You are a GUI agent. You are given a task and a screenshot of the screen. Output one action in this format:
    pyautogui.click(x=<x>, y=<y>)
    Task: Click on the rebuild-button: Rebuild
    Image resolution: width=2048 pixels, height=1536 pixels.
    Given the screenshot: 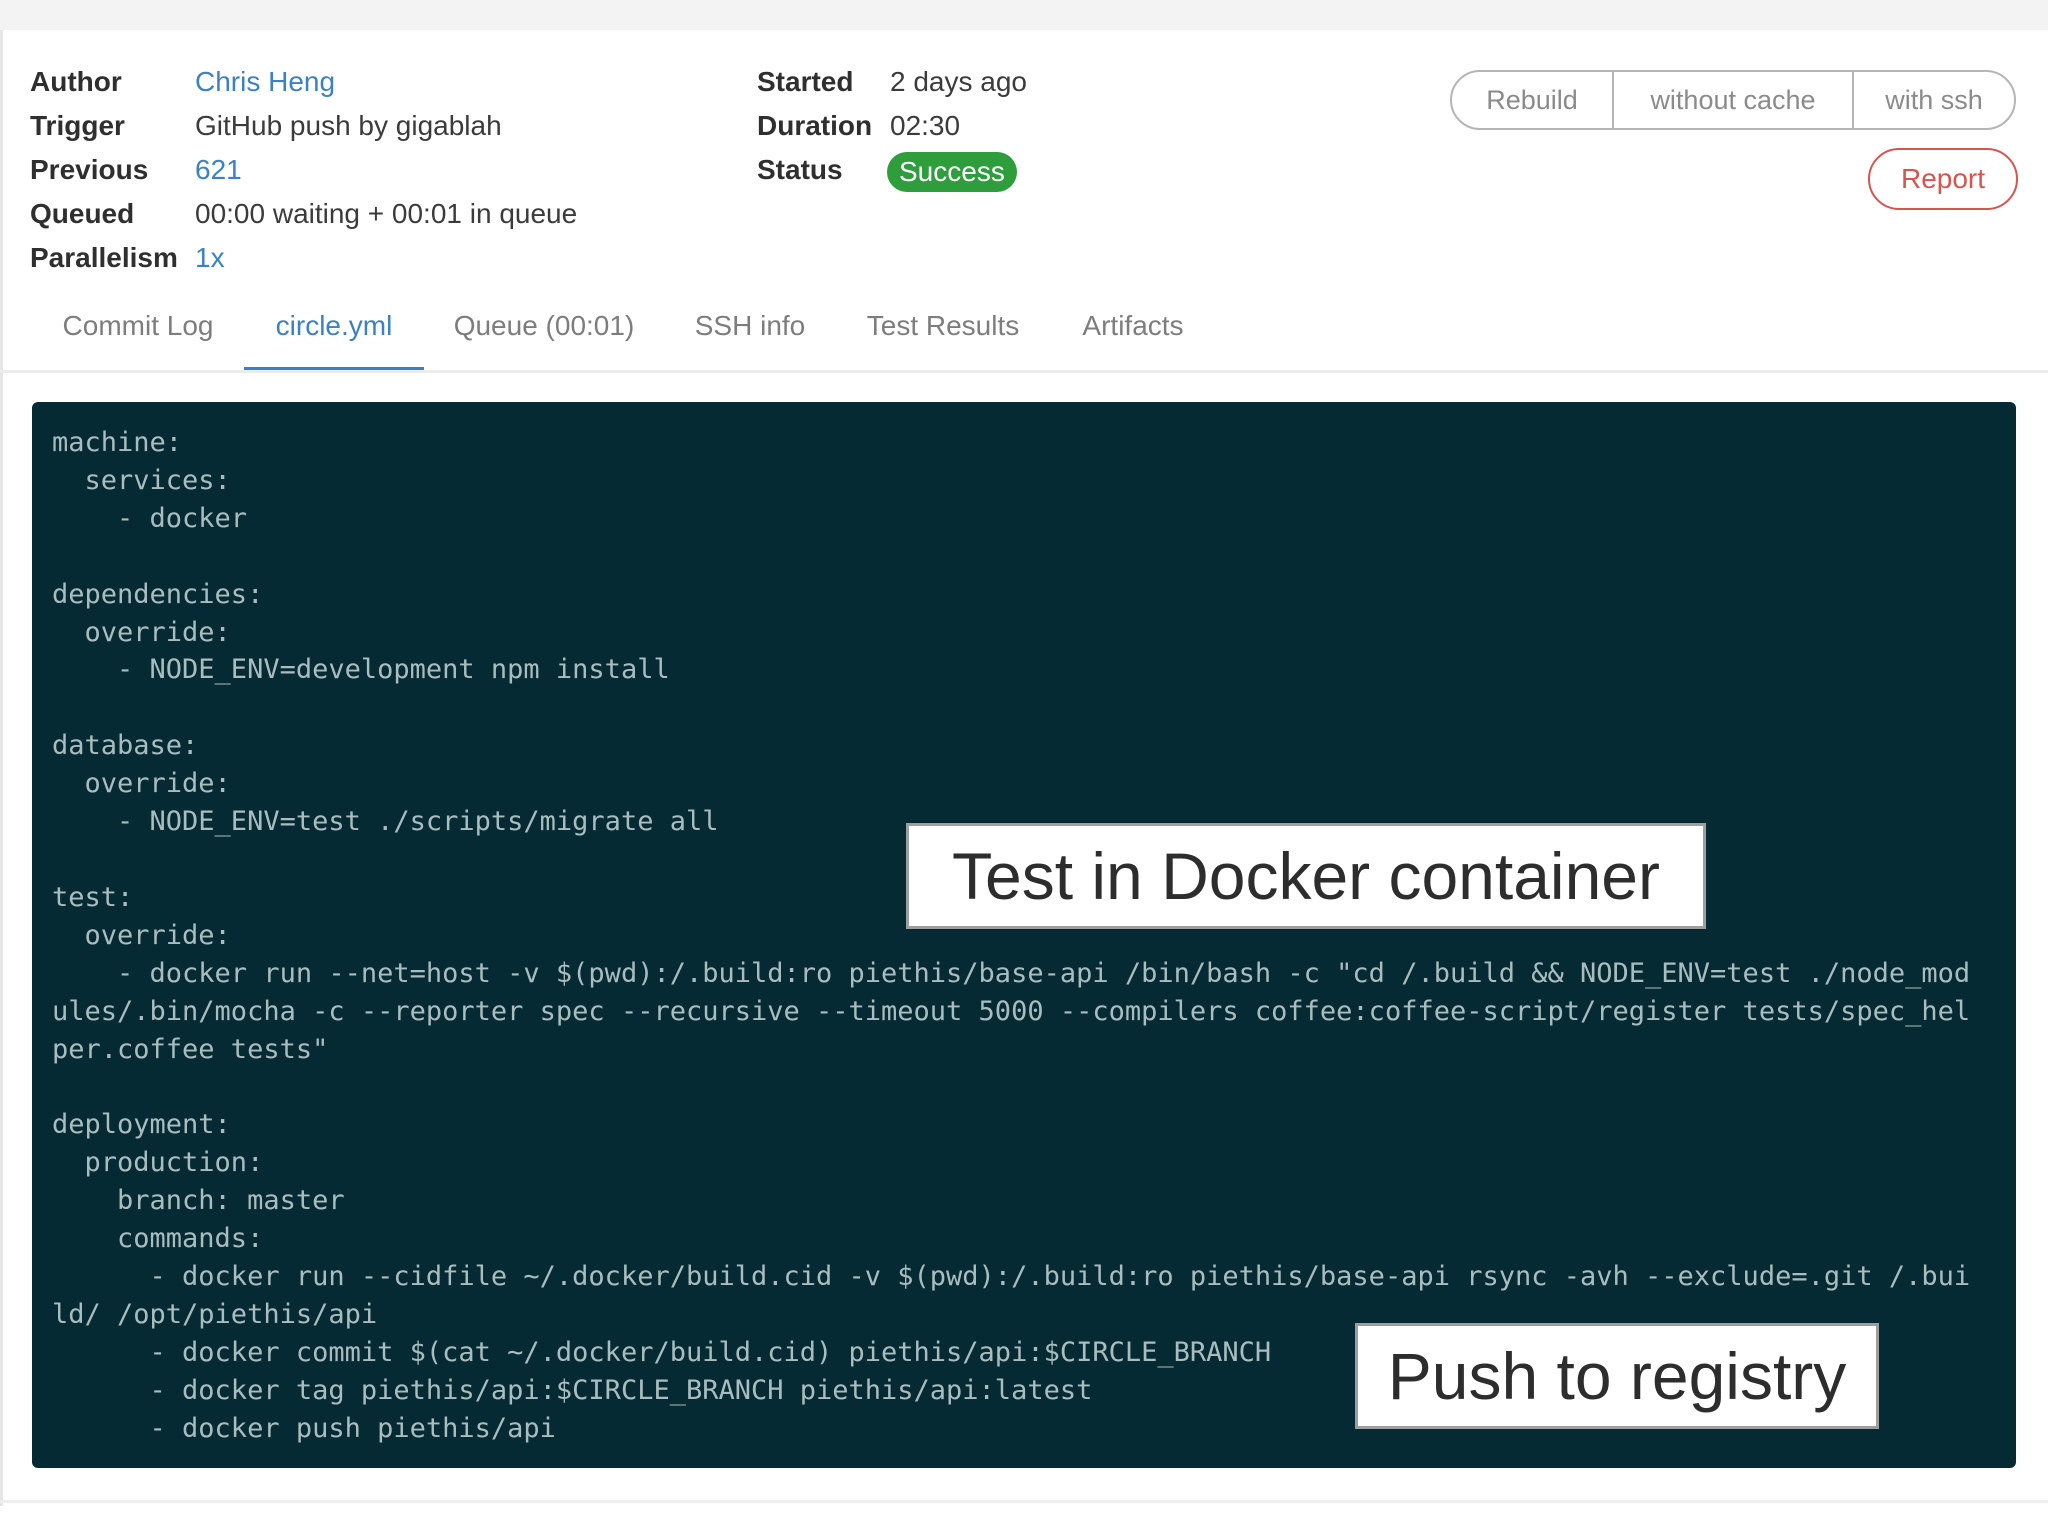 What is the action you would take?
    pyautogui.click(x=1532, y=100)
    